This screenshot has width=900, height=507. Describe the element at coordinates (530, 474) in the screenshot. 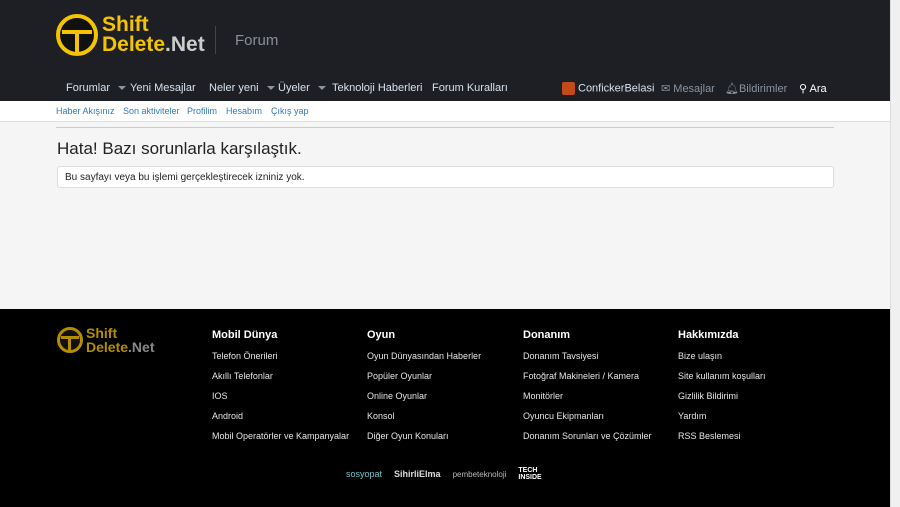

I see `partner-techinside: TECH INSIDE` at that location.